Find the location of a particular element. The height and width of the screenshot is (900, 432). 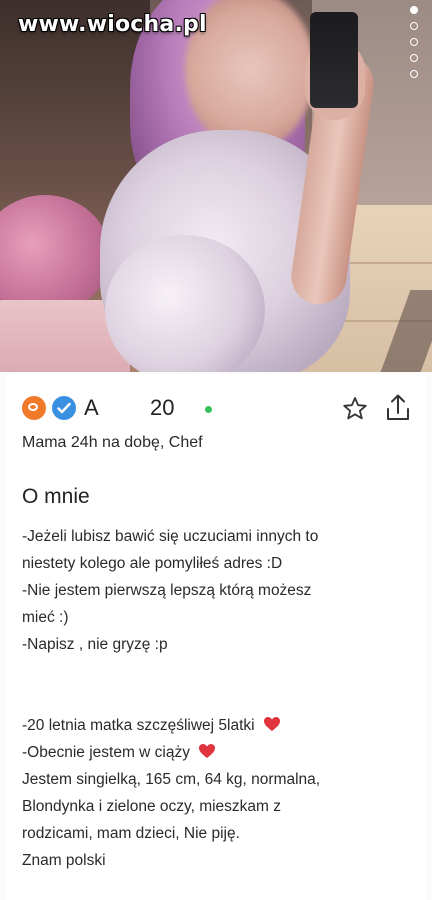

bio-line: -Nie jestem pierwszą lepszą którą możesz is located at coordinates (167, 590).